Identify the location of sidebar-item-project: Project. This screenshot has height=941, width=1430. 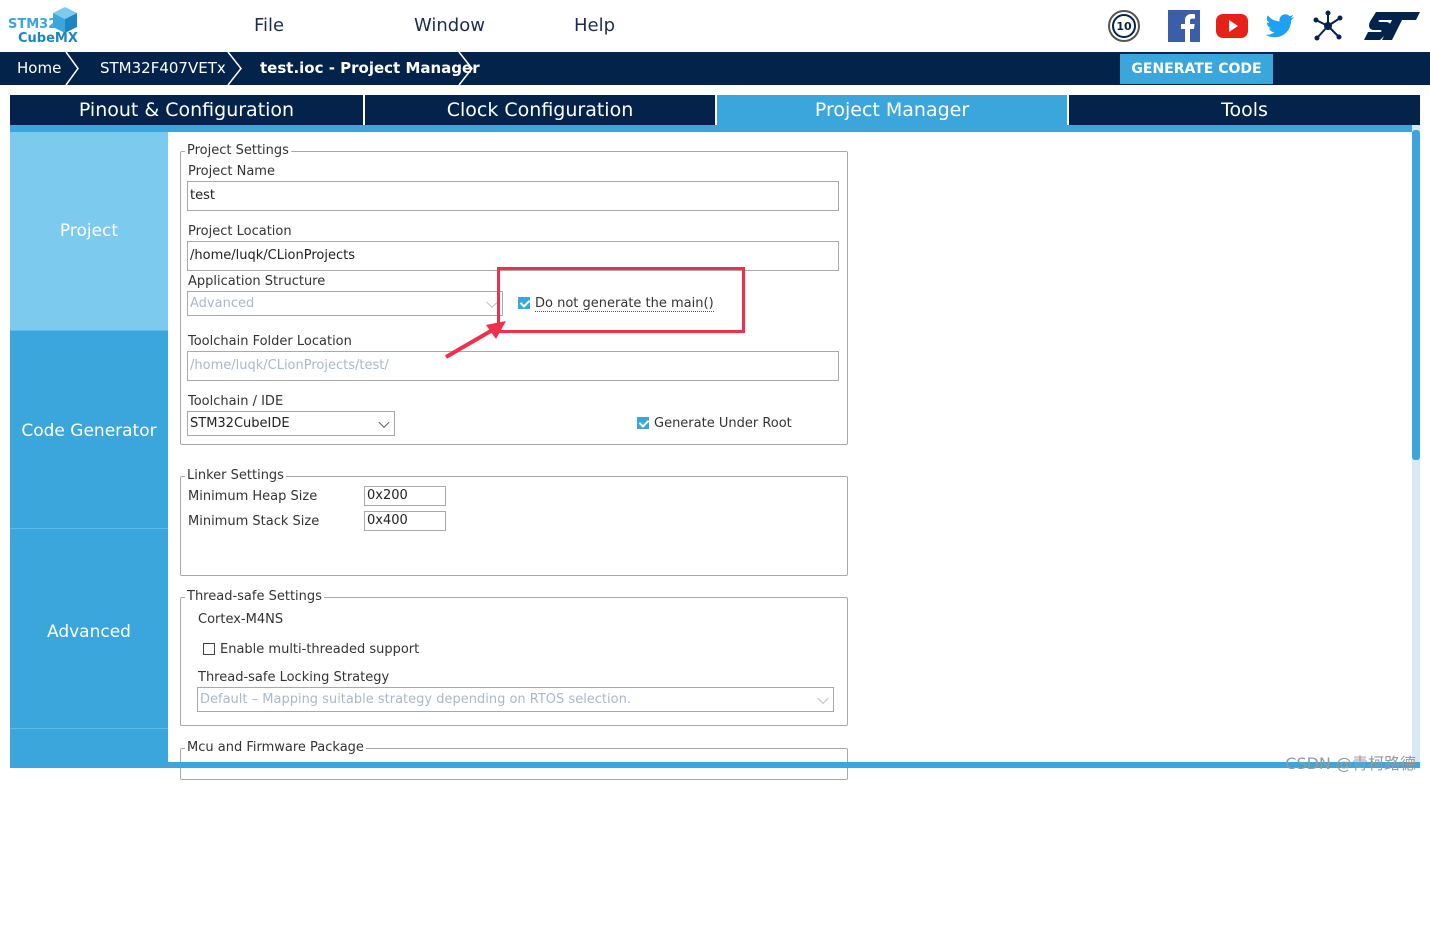
(89, 231).